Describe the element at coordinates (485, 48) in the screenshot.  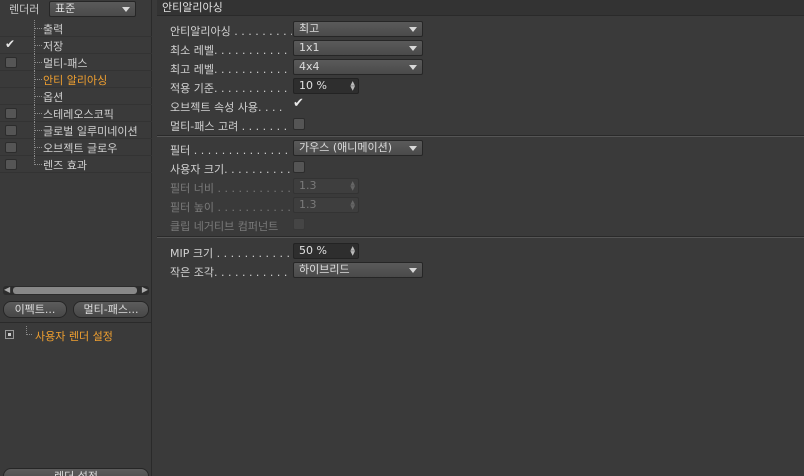
I see `min-level-row: 최소 레벨. . . . . . . . . . . . 1x1` at that location.